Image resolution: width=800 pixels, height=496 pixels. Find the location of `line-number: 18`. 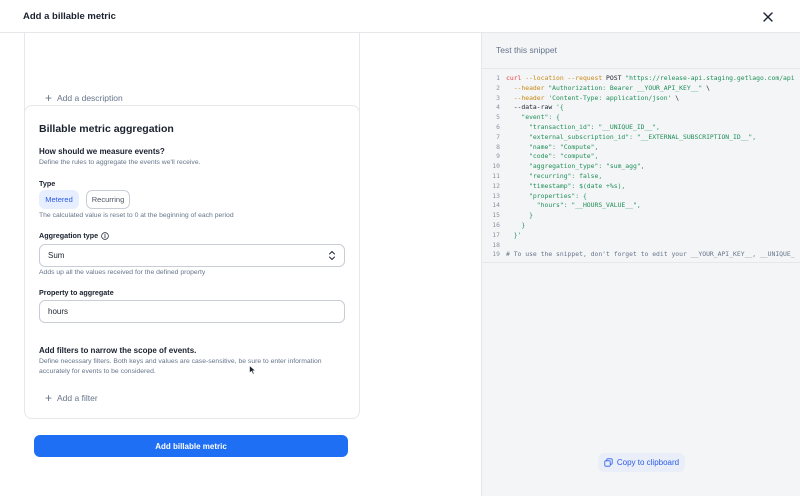

line-number: 18 is located at coordinates (496, 244).